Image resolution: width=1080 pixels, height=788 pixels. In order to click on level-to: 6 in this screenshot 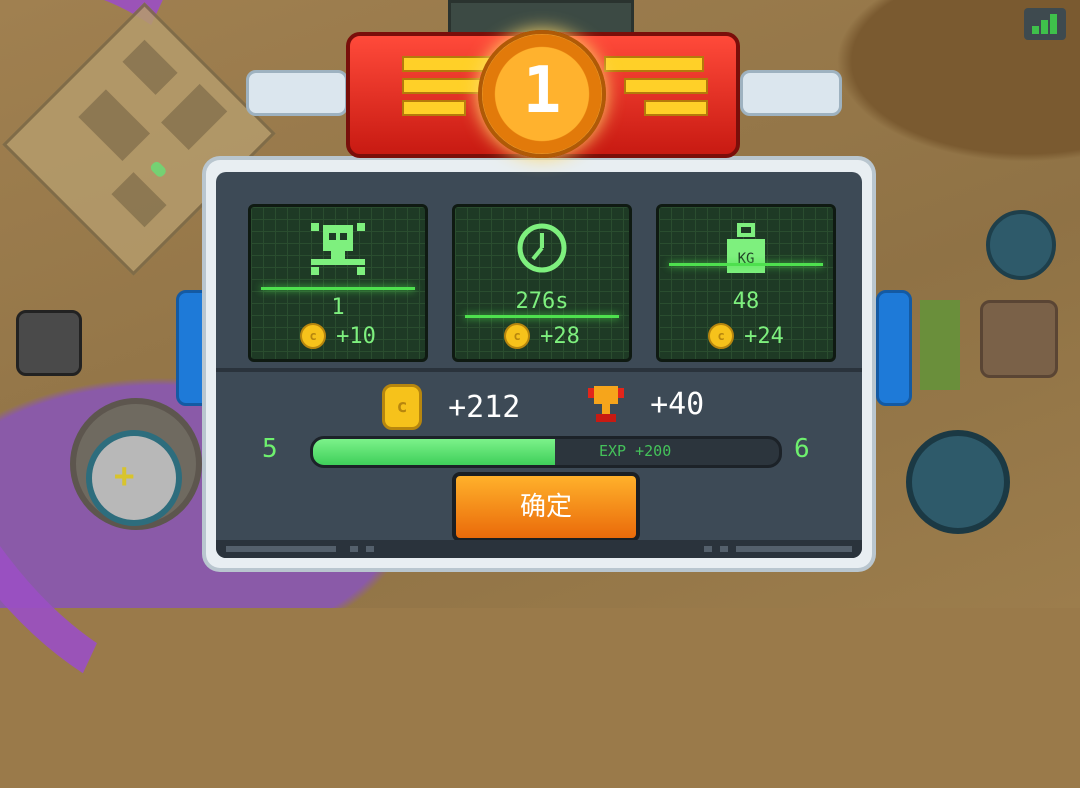, I will do `click(802, 449)`.